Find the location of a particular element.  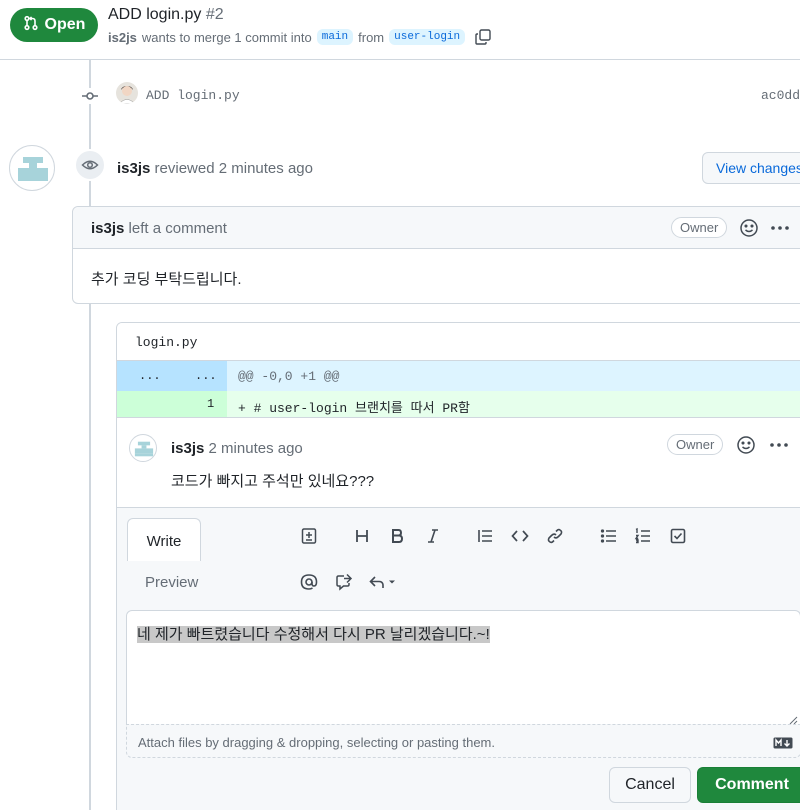

commit-author-avatar is located at coordinates (127, 93).